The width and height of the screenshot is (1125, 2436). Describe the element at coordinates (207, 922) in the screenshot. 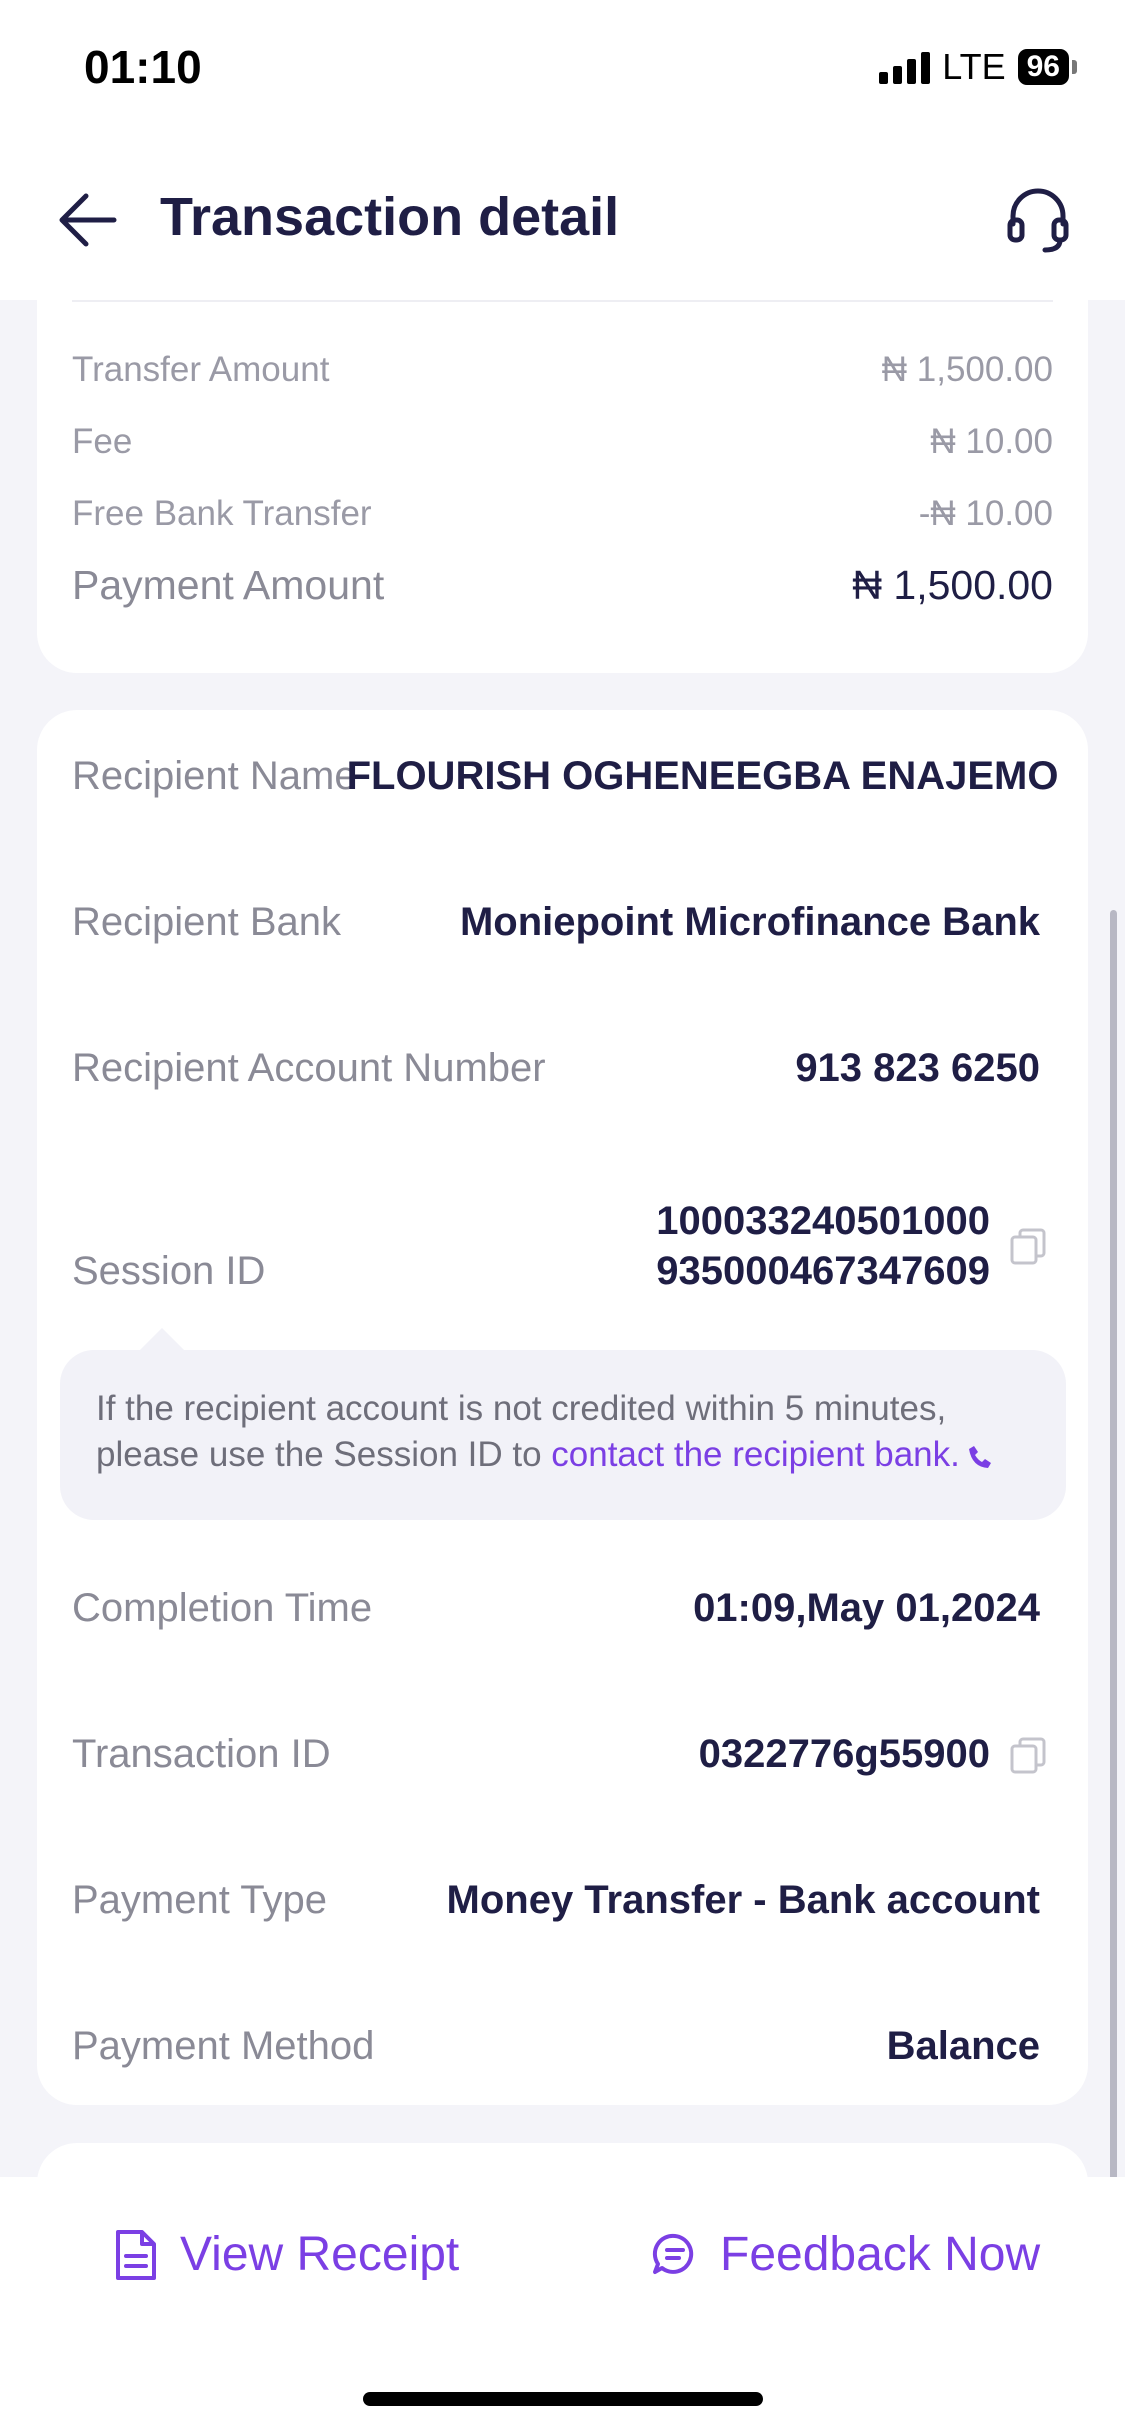

I see `recipient-bank-label: Recipient Bank` at that location.